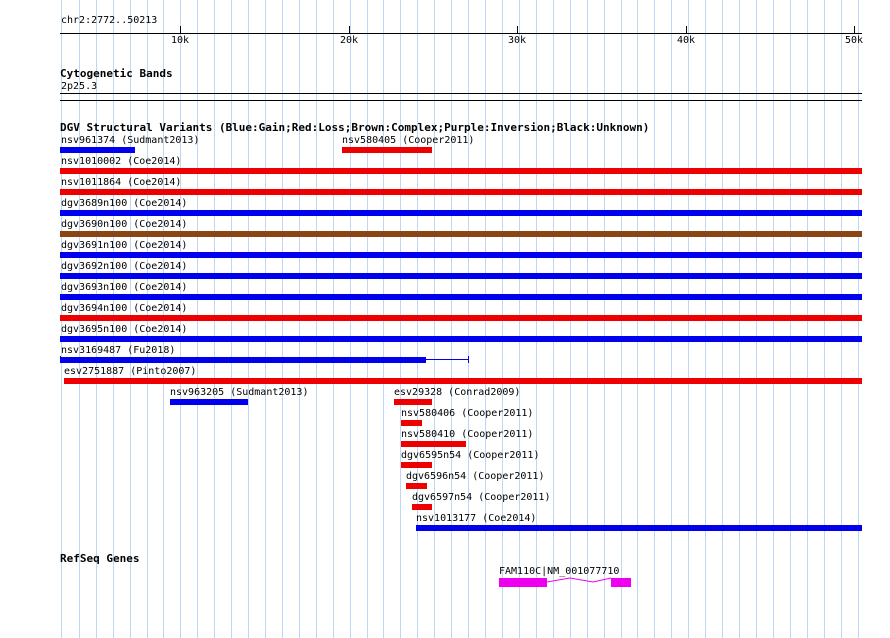  What do you see at coordinates (517, 40) in the screenshot?
I see `ruler-tick-label: 30k` at bounding box center [517, 40].